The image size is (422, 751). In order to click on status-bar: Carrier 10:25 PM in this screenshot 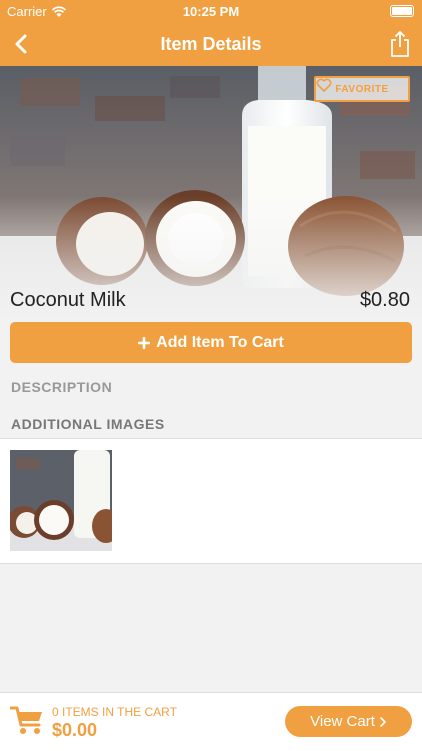, I will do `click(211, 11)`.